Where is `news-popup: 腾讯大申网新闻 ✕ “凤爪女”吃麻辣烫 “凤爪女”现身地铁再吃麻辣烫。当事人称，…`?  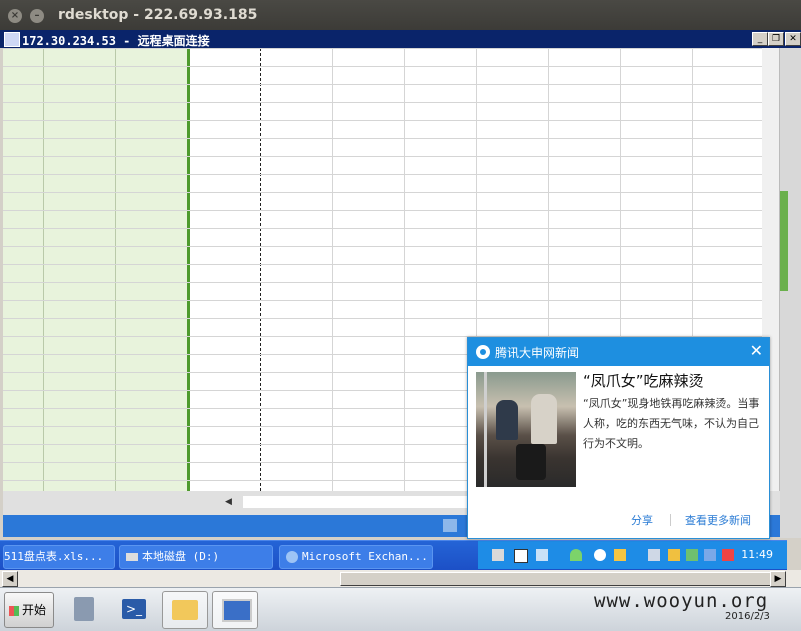 news-popup: 腾讯大申网新闻 ✕ “凤爪女”吃麻辣烫 “凤爪女”现身地铁再吃麻辣烫。当事人称，… is located at coordinates (618, 438).